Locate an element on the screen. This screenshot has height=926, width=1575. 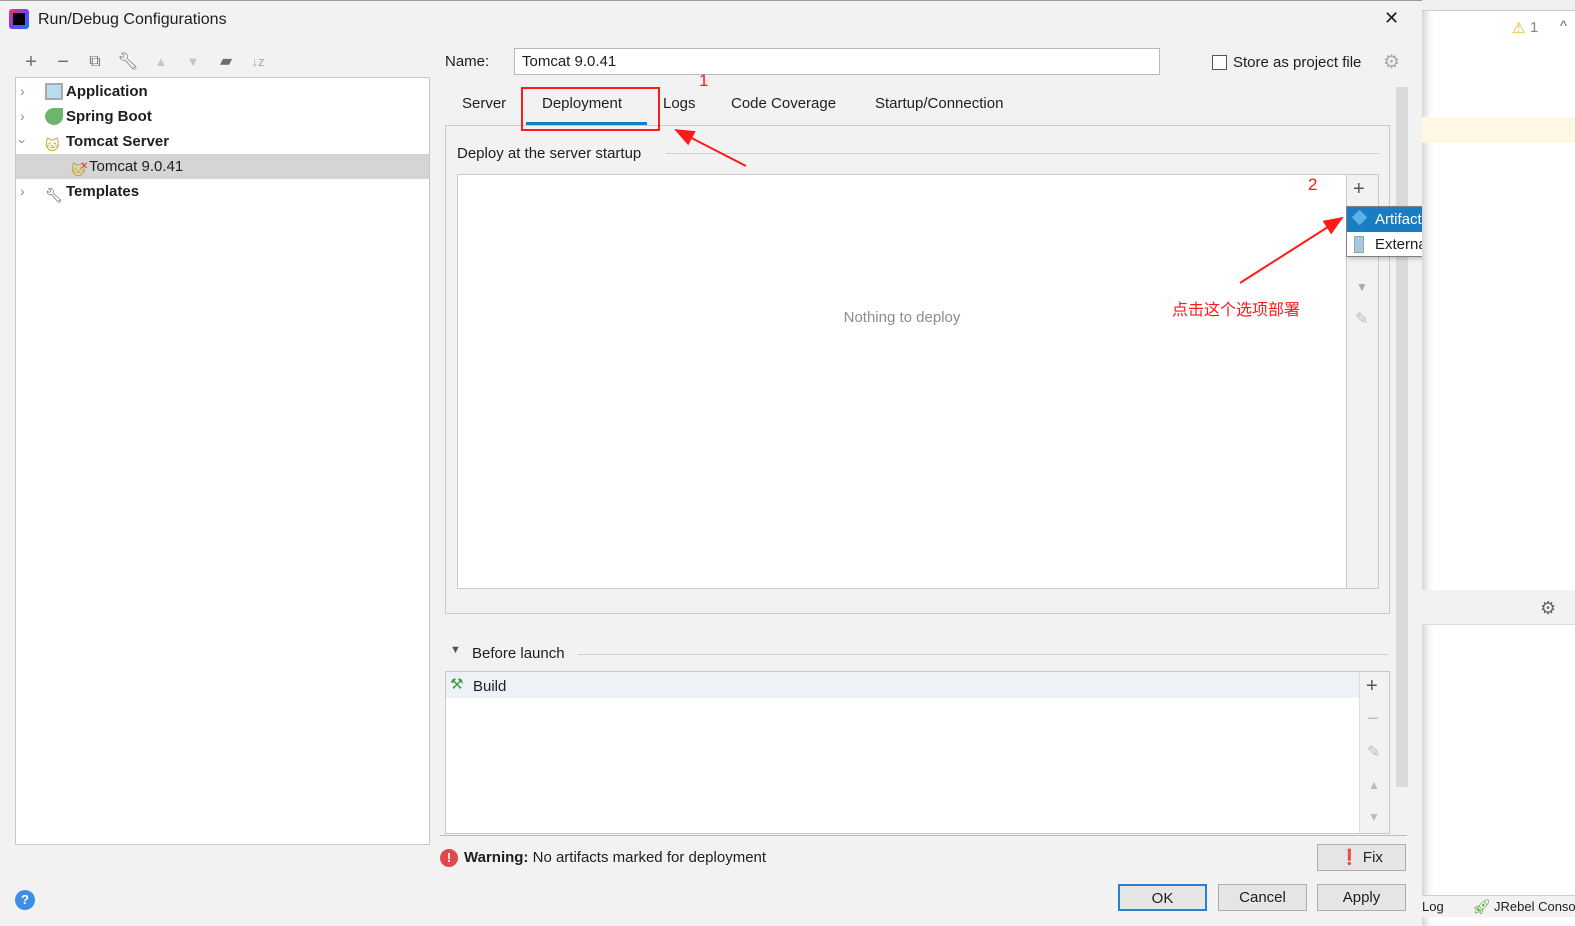
arrow-to-deployment-tab is located at coordinates (710, 148).